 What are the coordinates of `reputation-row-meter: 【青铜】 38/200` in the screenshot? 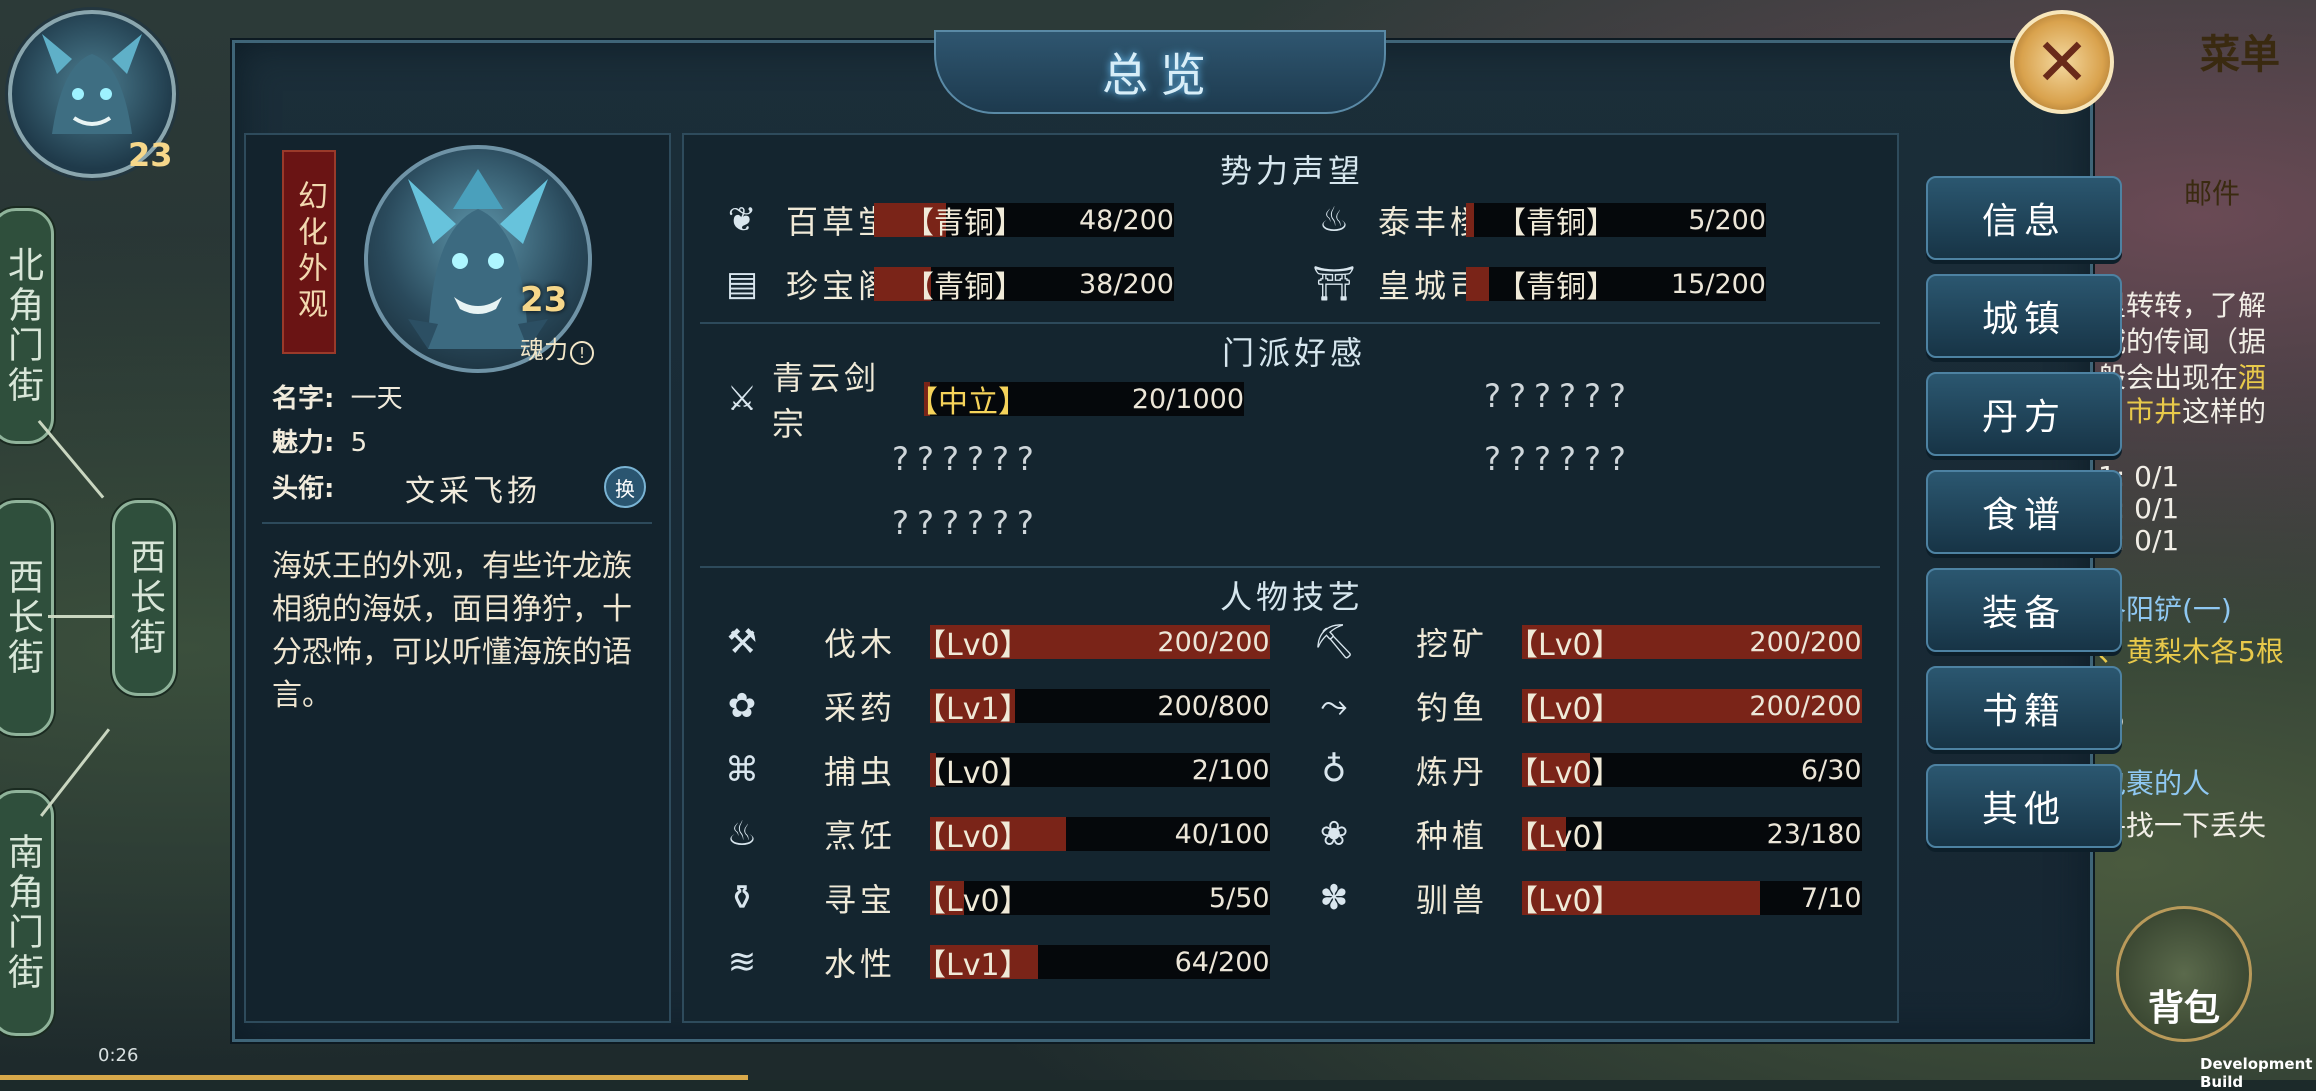 It's located at (1024, 284).